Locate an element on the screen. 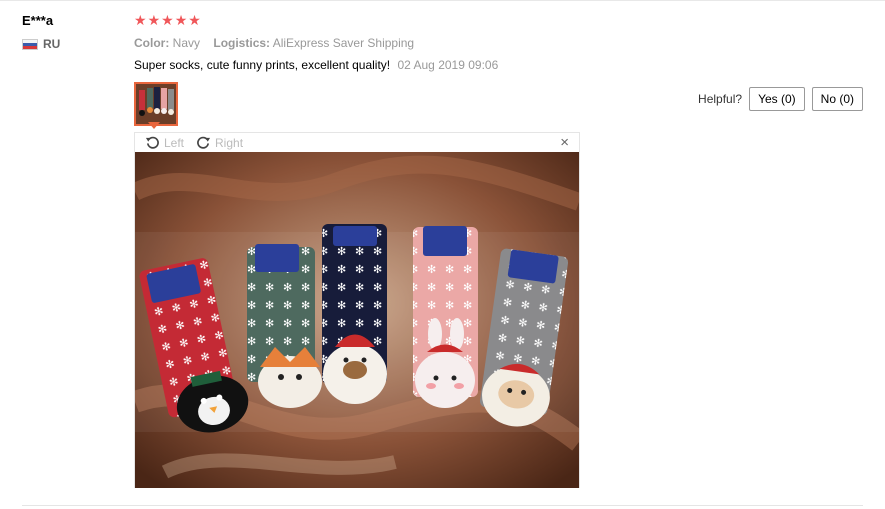 This screenshot has height=509, width=885. helpful-no-button: No (0) is located at coordinates (837, 99).